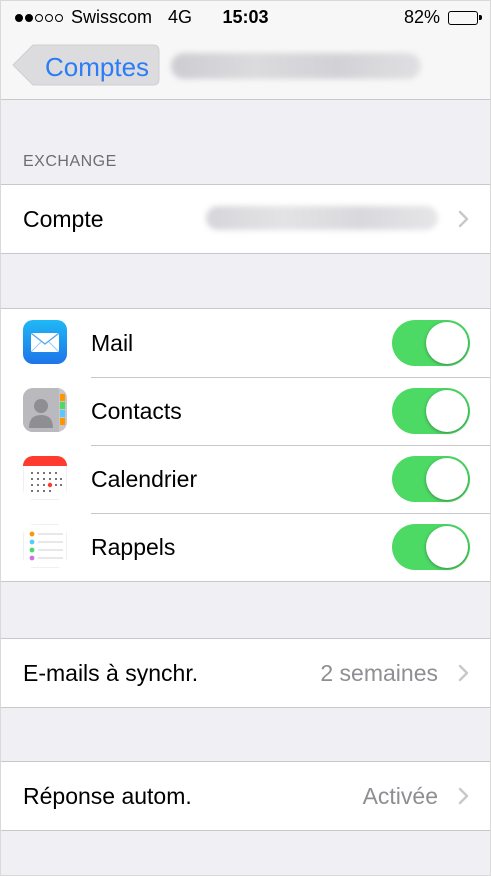  What do you see at coordinates (465, 17) in the screenshot?
I see `battery-icon` at bounding box center [465, 17].